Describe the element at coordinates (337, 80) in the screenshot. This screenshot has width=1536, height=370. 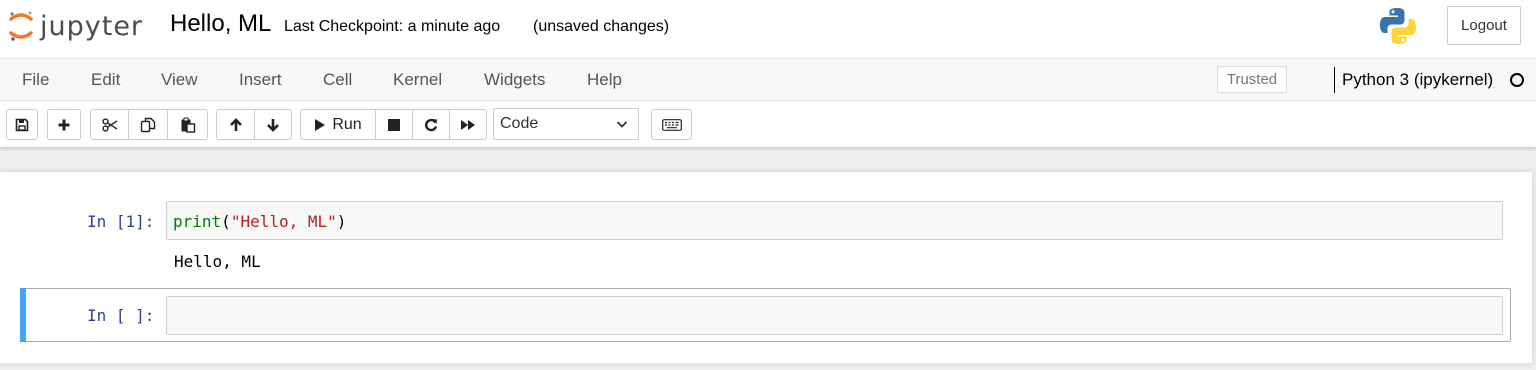
I see `menu-cell: Cell` at that location.